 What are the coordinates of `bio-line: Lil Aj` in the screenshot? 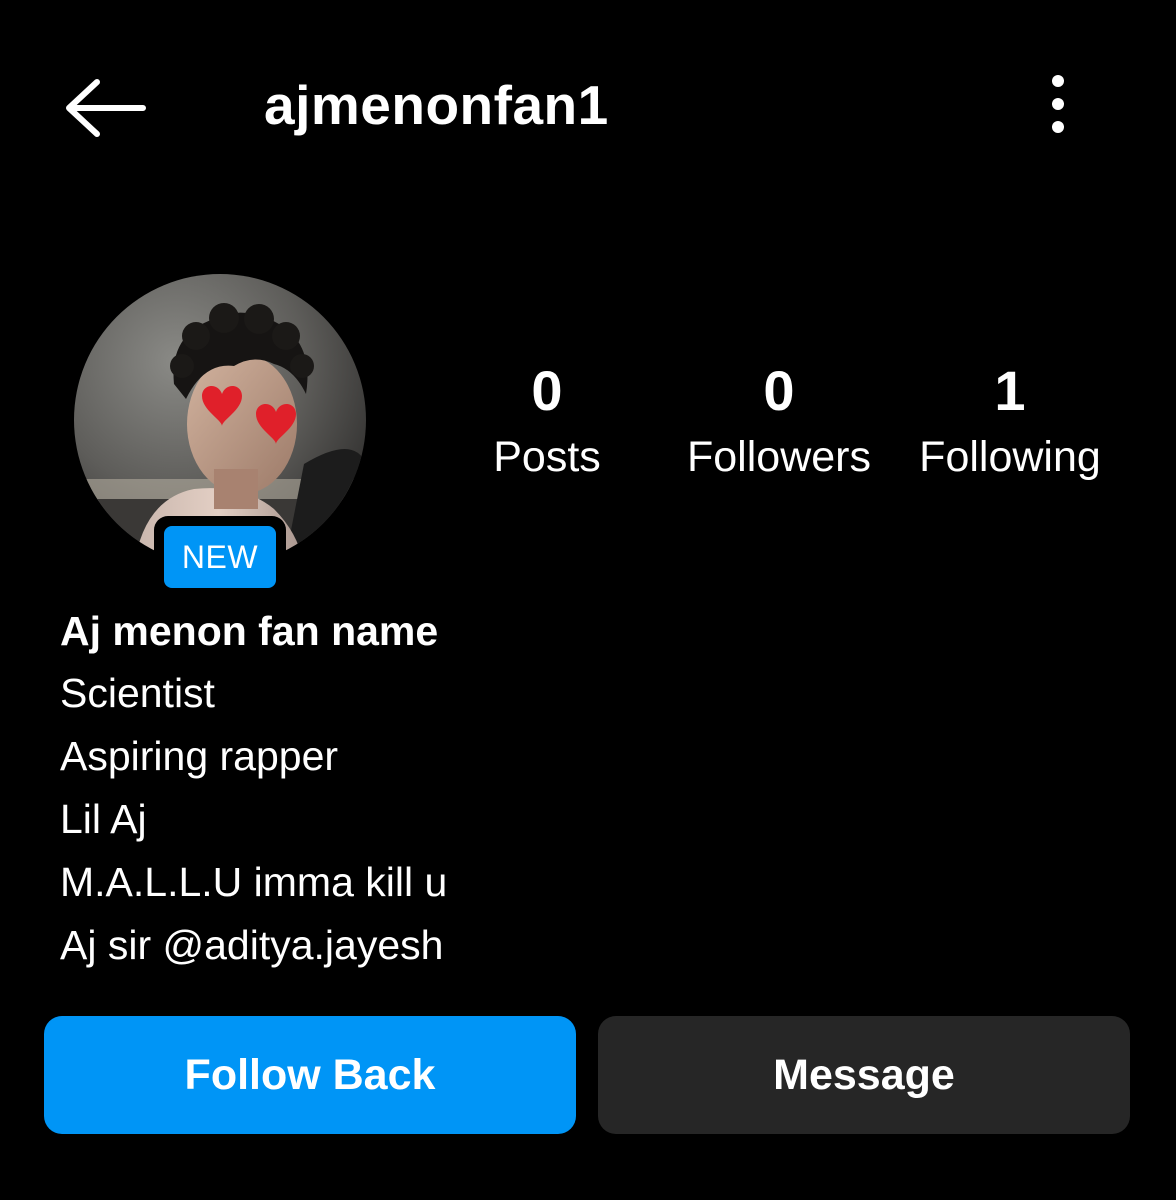 It's located at (103, 819).